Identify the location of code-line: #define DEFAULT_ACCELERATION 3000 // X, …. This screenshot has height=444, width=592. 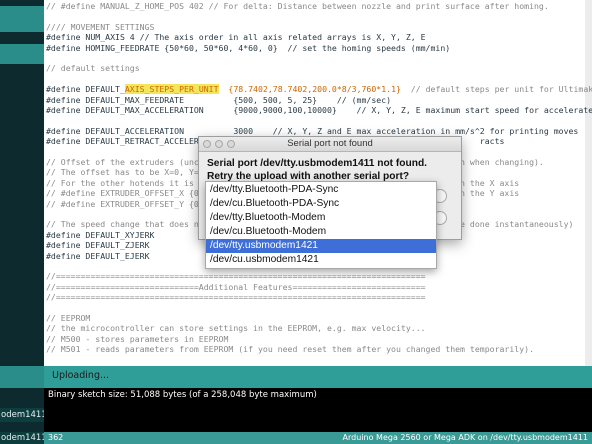
(312, 130).